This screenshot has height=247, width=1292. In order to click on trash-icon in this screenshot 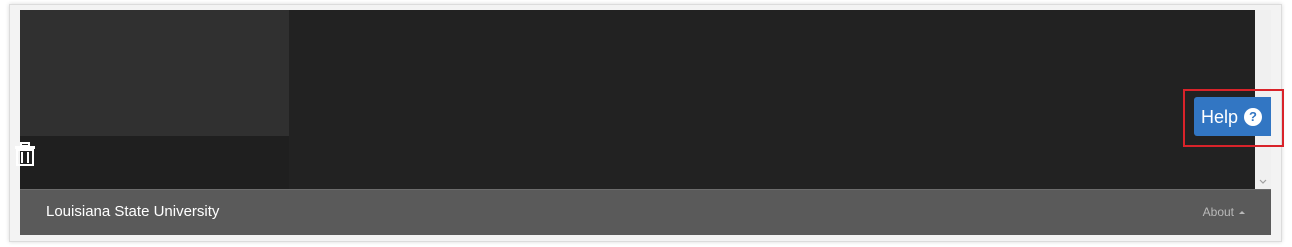, I will do `click(25, 154)`.